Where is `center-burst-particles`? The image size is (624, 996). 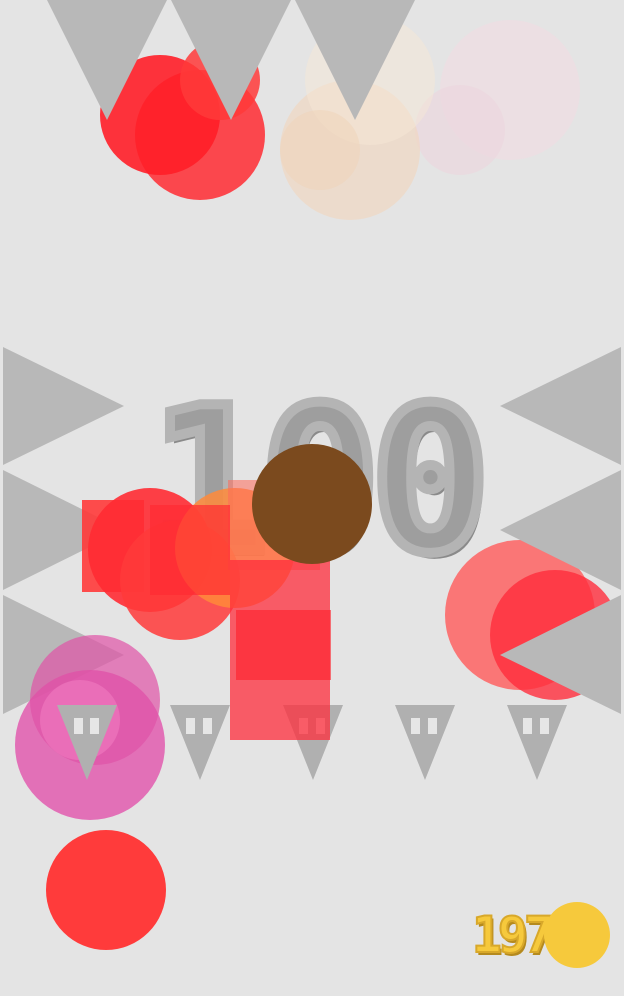 center-burst-particles is located at coordinates (227, 592).